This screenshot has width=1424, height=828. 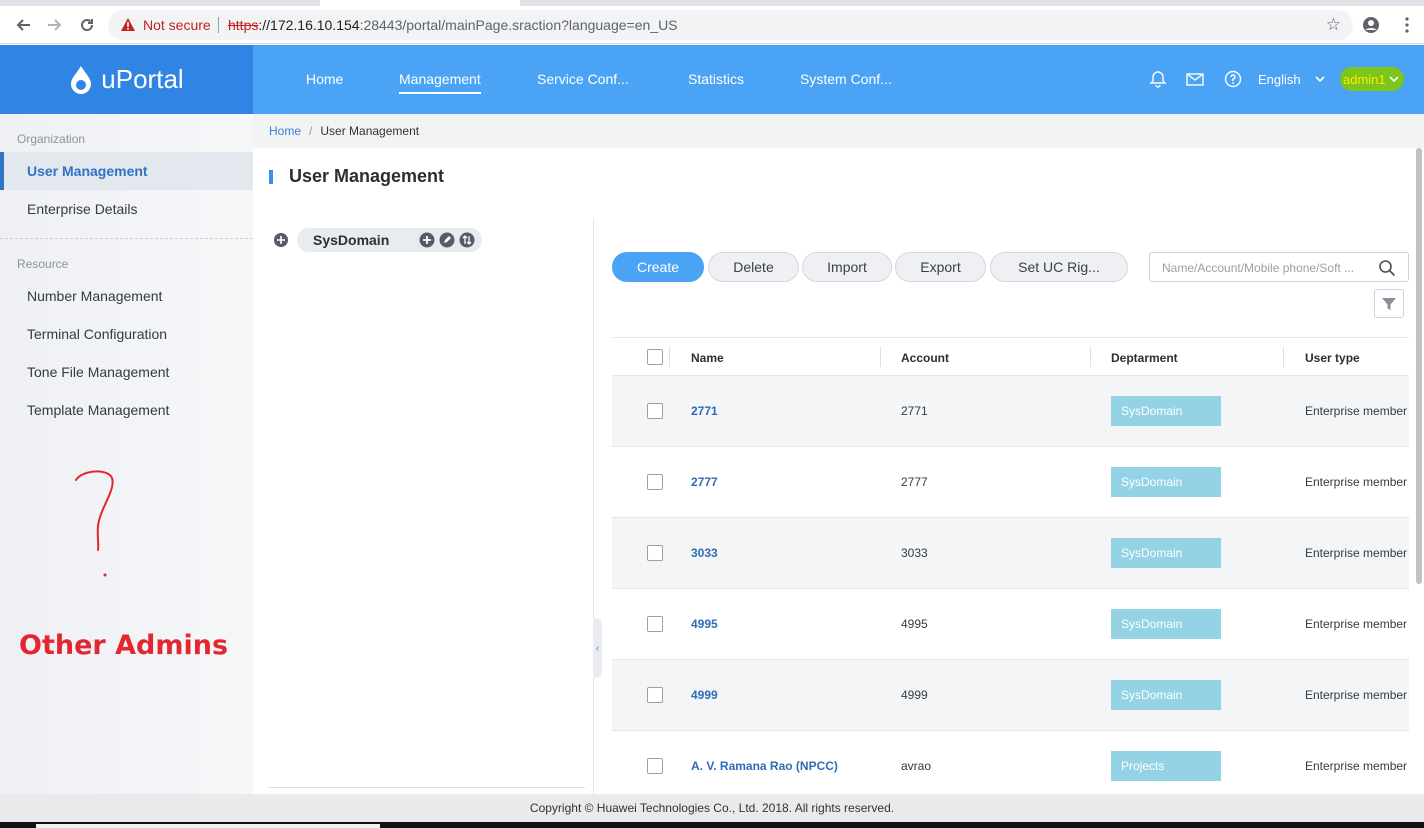 What do you see at coordinates (87, 25) in the screenshot?
I see `reload-icon` at bounding box center [87, 25].